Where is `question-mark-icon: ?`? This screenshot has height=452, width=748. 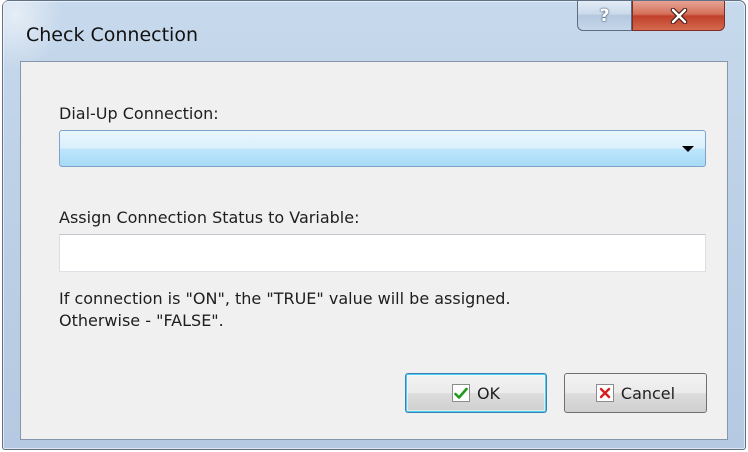 question-mark-icon: ? is located at coordinates (604, 15).